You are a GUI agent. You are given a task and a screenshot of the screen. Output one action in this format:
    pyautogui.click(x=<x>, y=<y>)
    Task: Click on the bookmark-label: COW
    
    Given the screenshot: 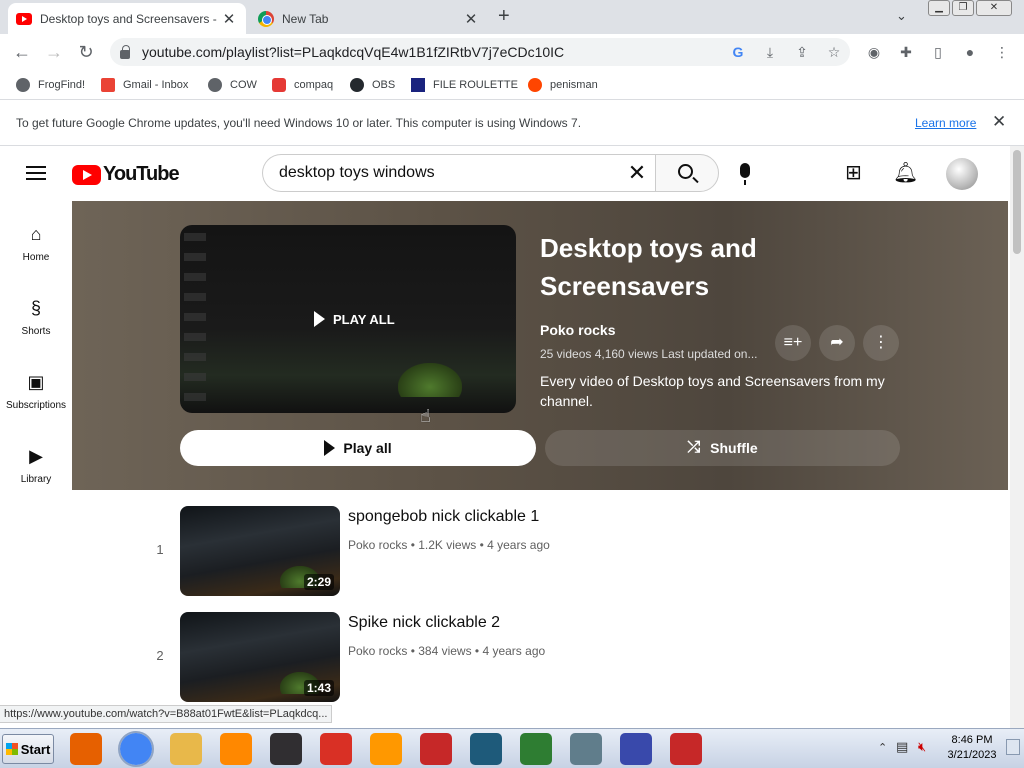 What is the action you would take?
    pyautogui.click(x=243, y=85)
    